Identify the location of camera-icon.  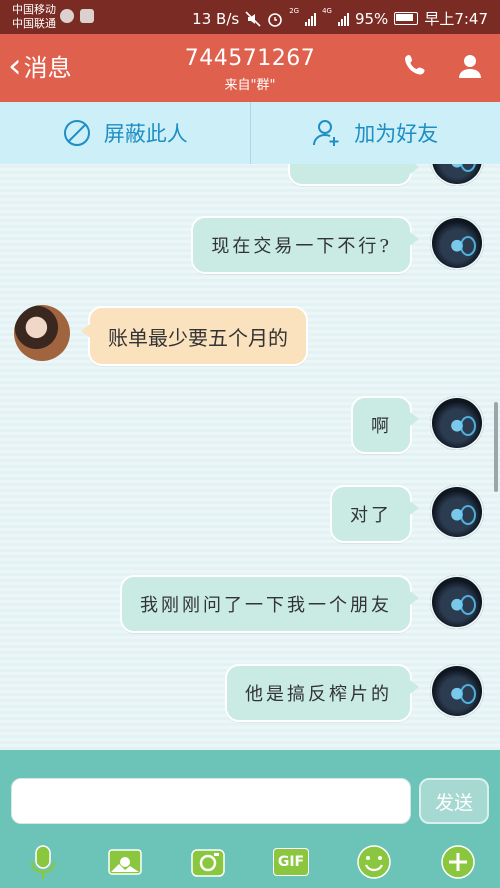
(208, 862).